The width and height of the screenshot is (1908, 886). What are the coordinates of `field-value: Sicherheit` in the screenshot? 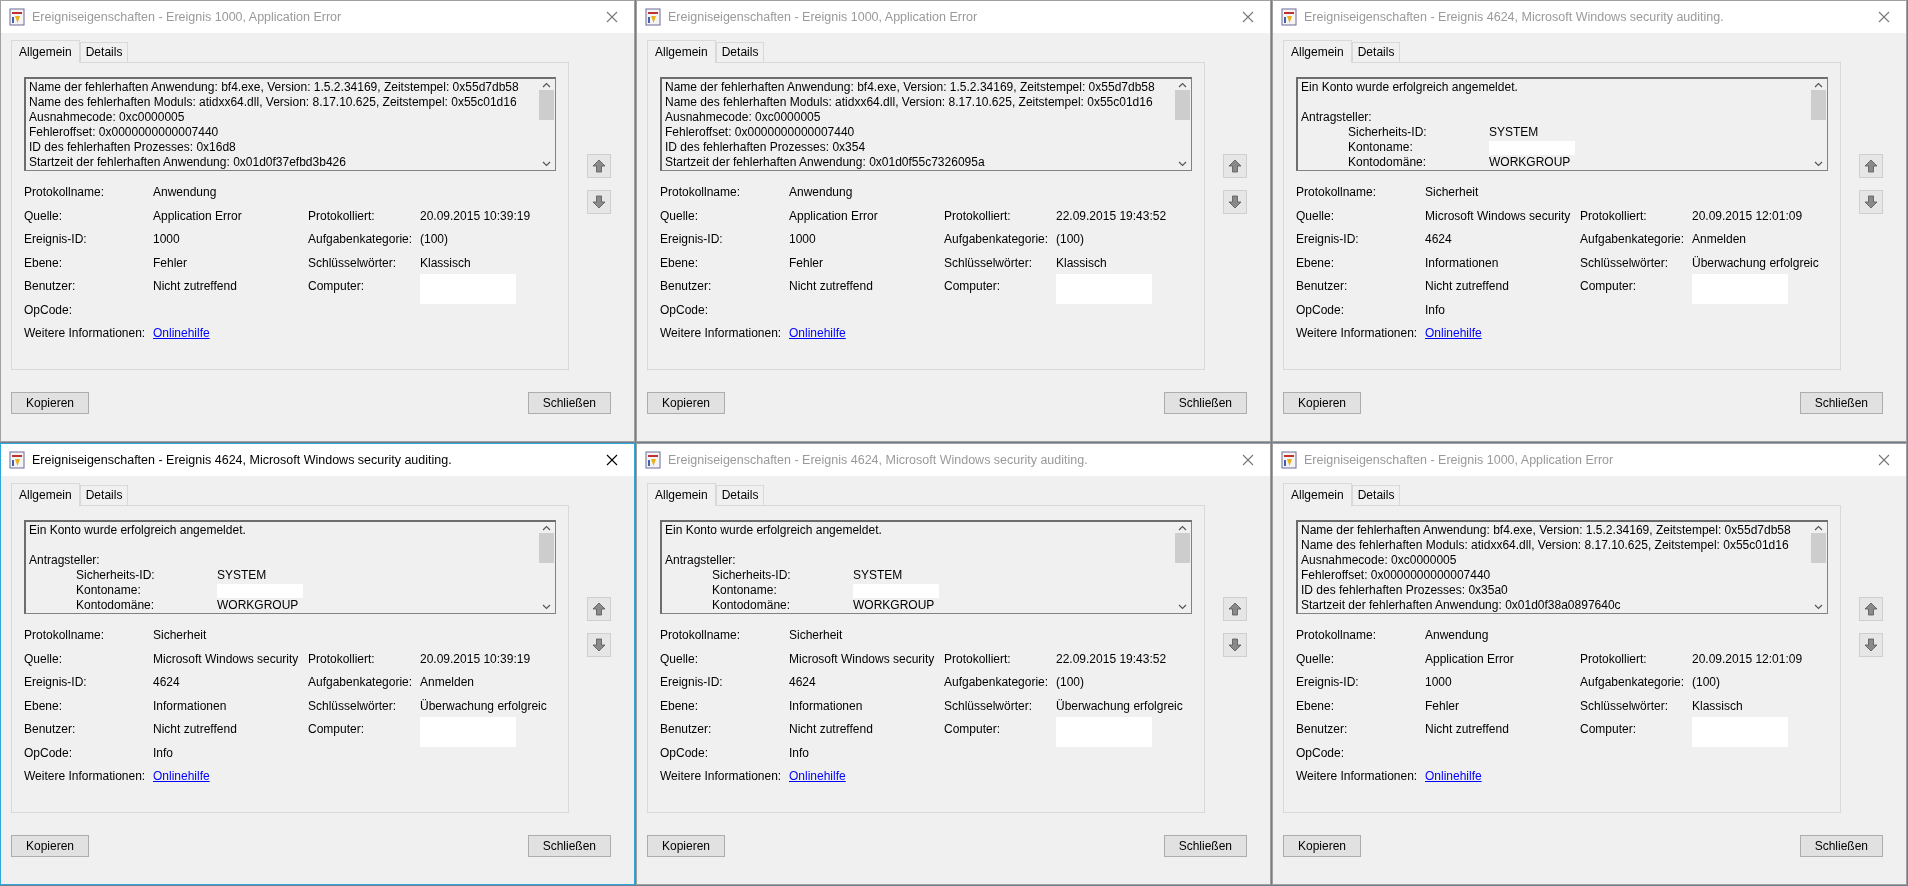 It's located at (180, 635).